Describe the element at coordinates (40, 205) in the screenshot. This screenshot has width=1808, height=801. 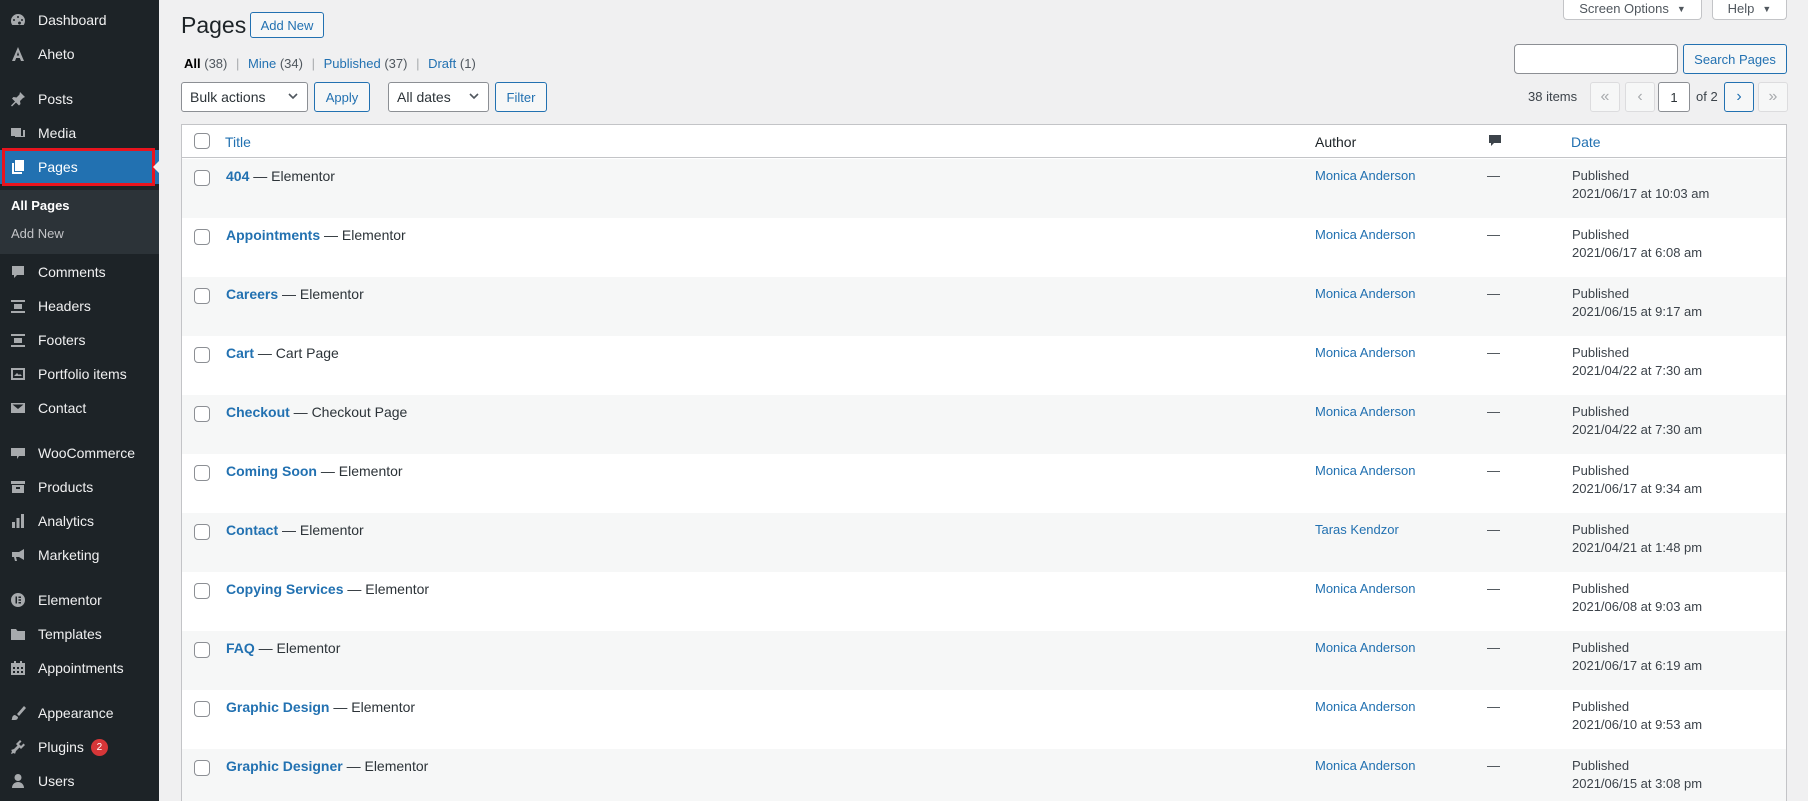
I see `submenu-all-pages: All Pages` at that location.